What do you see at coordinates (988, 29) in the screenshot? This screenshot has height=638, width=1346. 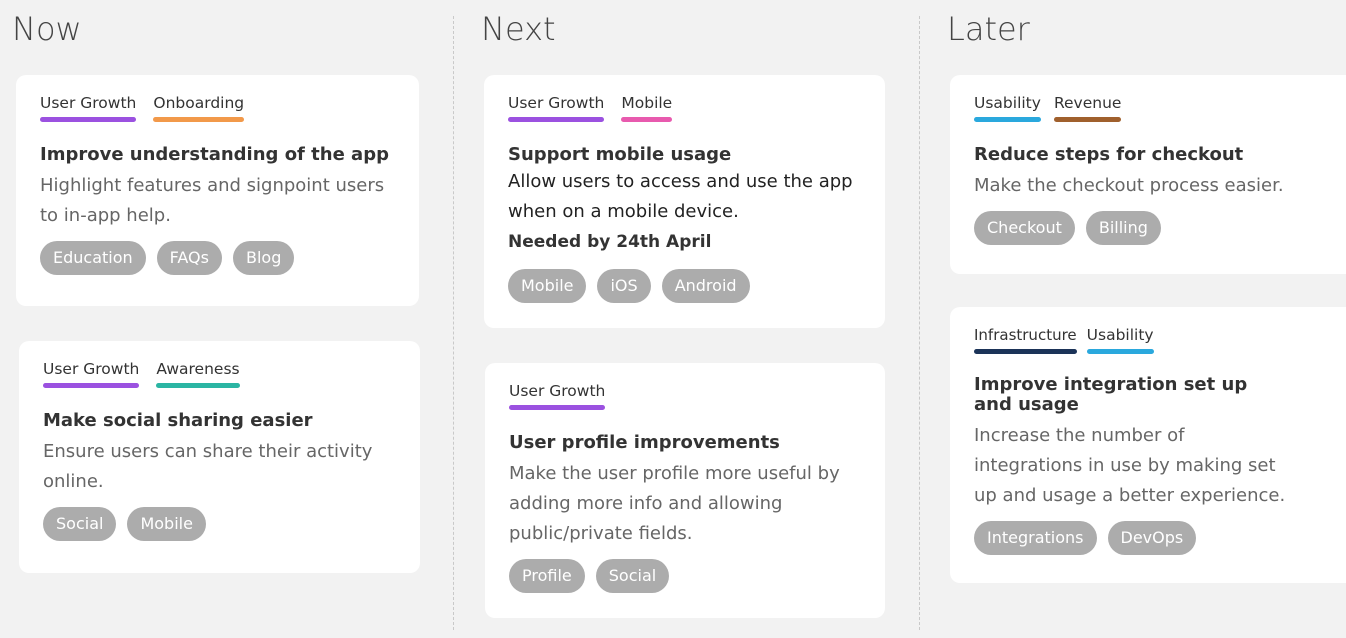 I see `column-title-later: Later` at bounding box center [988, 29].